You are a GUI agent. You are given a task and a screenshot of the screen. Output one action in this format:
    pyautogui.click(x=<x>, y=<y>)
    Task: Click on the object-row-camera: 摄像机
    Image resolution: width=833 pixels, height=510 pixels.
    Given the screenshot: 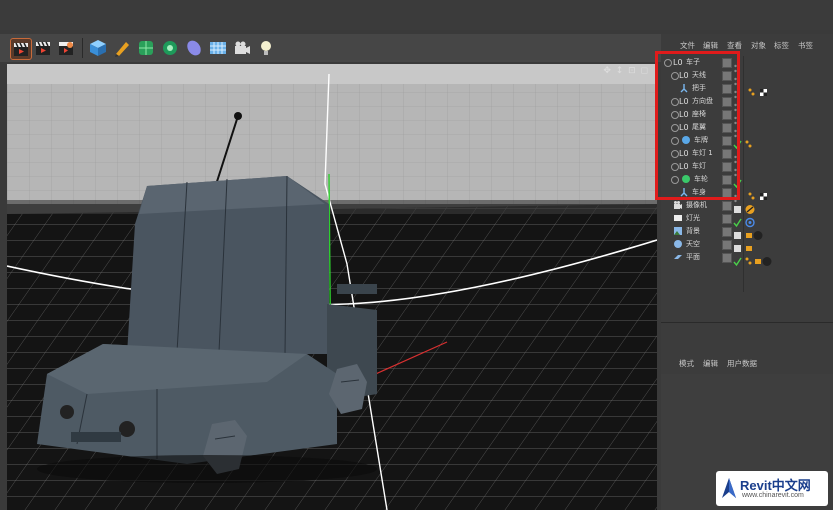 What is the action you would take?
    pyautogui.click(x=747, y=206)
    